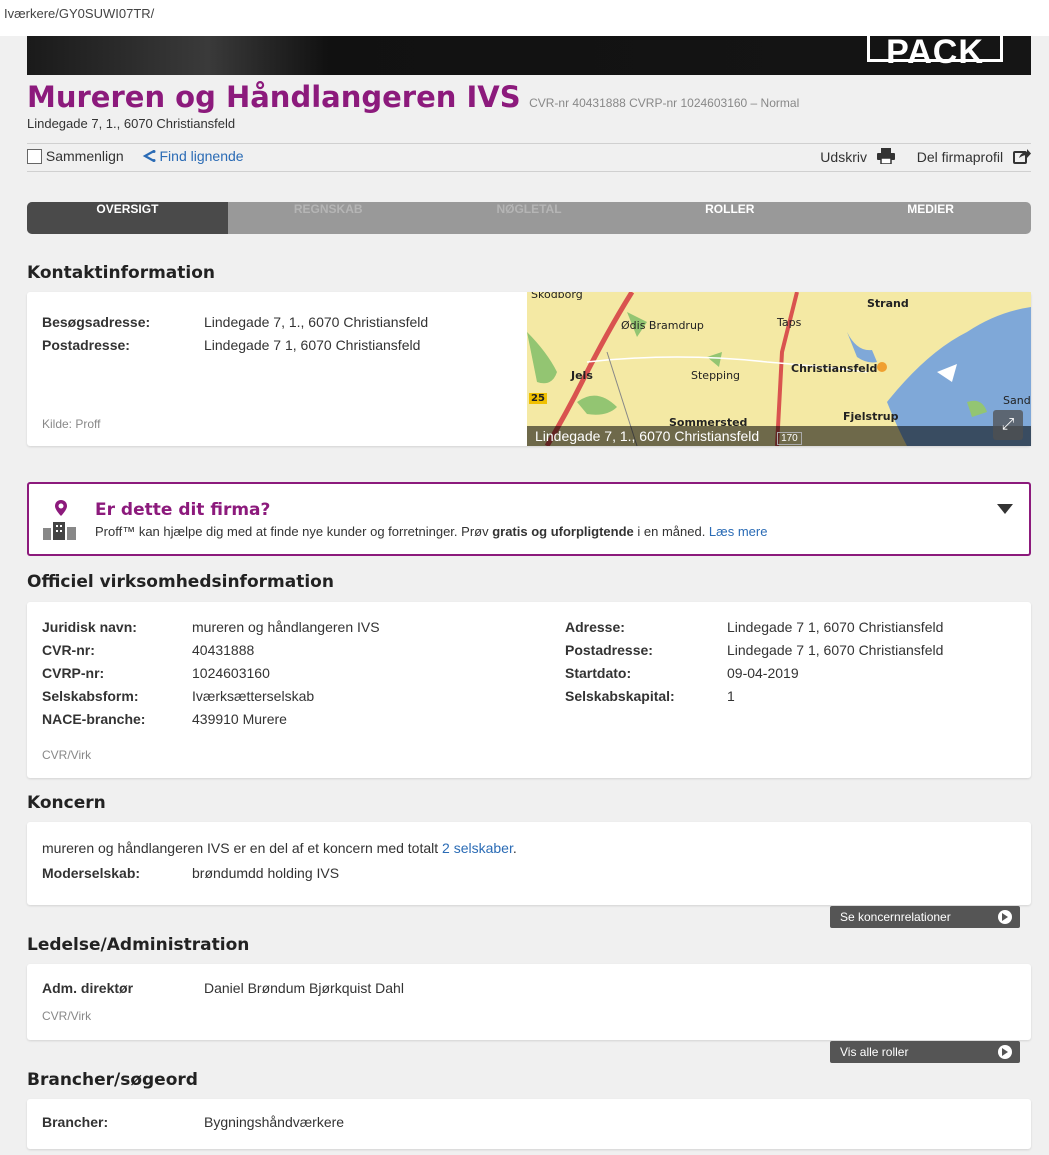  Describe the element at coordinates (563, 531) in the screenshot. I see `claim-text-bold: gratis og uforpligtende` at that location.